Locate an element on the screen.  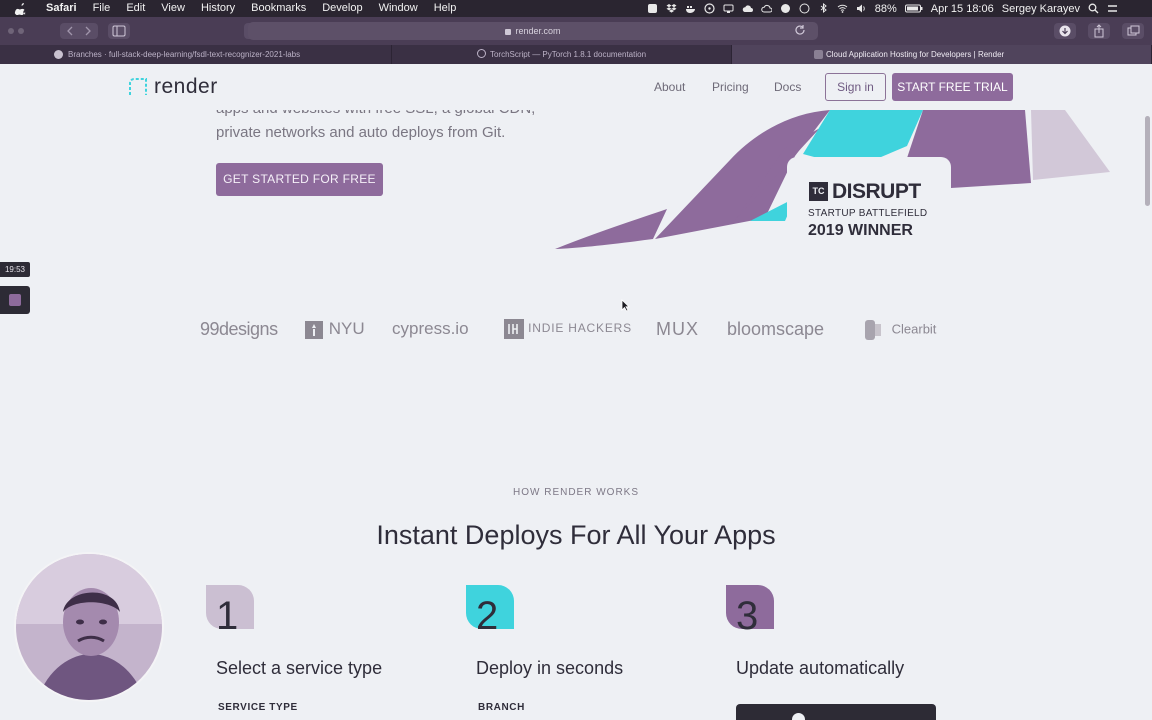
nyu-text: NYU is located at coordinates (346, 328).